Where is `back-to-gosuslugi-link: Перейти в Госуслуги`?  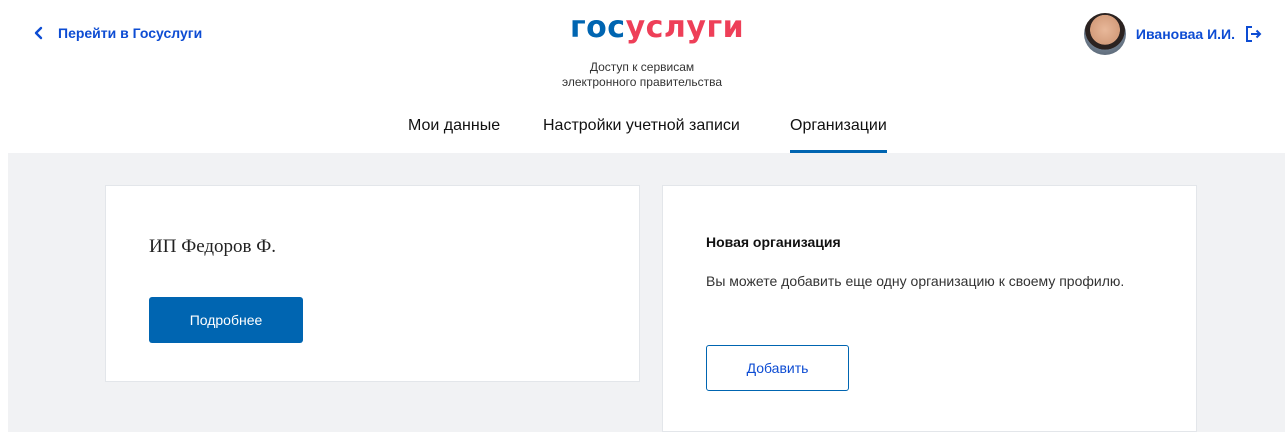 back-to-gosuslugi-link: Перейти в Госуслуги is located at coordinates (117, 33).